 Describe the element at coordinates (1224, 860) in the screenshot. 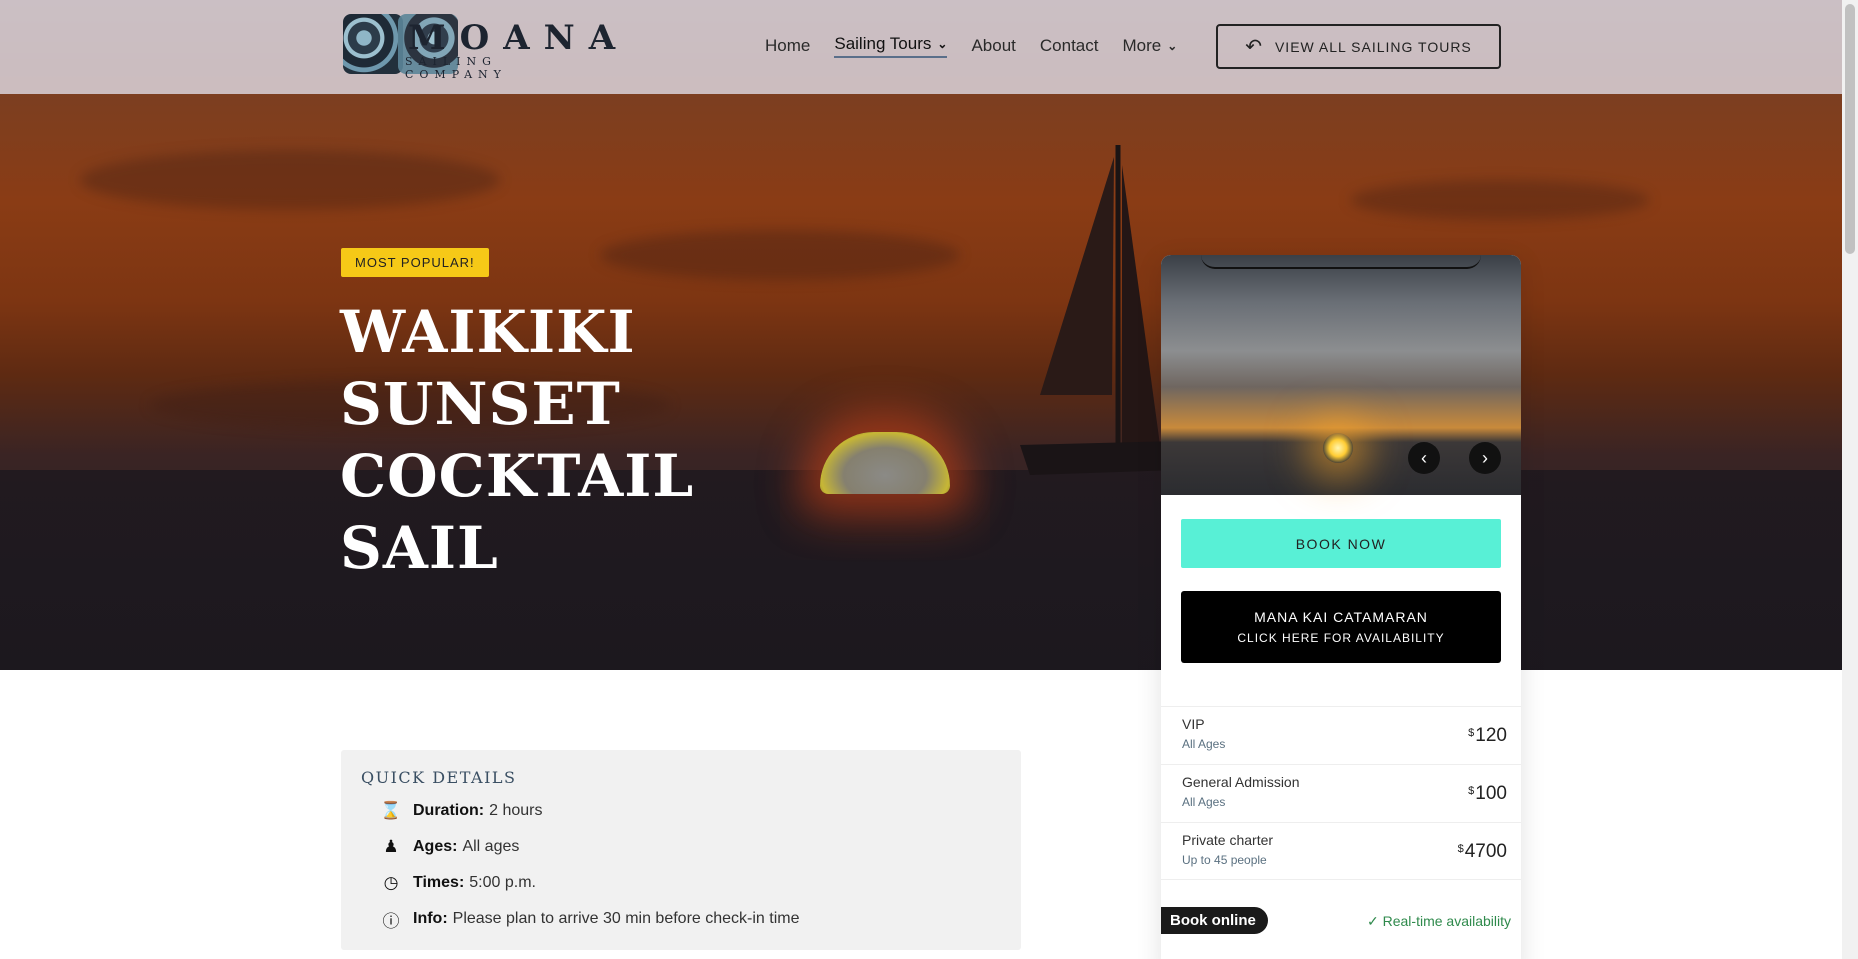

I see `price-note: Up to 45 people` at that location.